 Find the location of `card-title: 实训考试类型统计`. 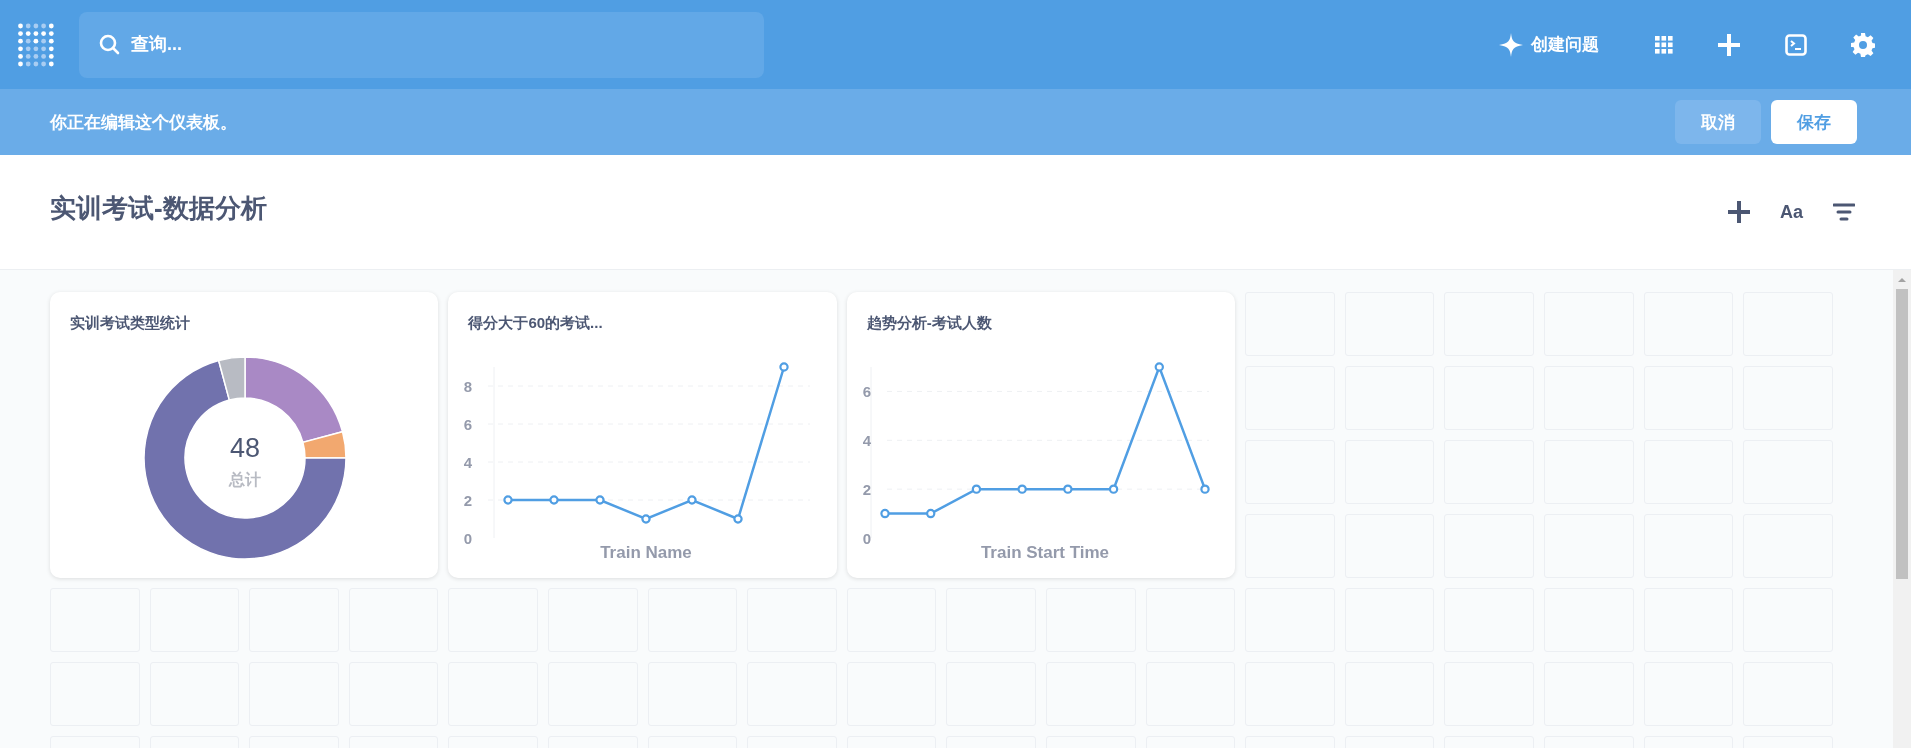

card-title: 实训考试类型统计 is located at coordinates (130, 323).